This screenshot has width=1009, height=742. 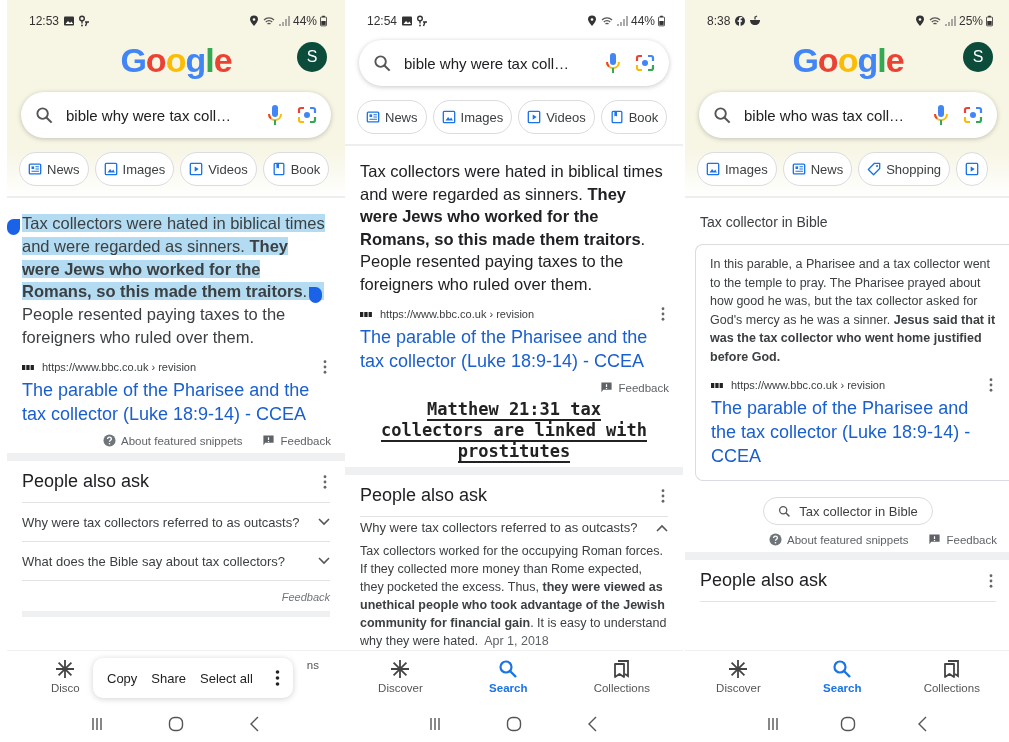 I want to click on help-icon, so click(x=109, y=440).